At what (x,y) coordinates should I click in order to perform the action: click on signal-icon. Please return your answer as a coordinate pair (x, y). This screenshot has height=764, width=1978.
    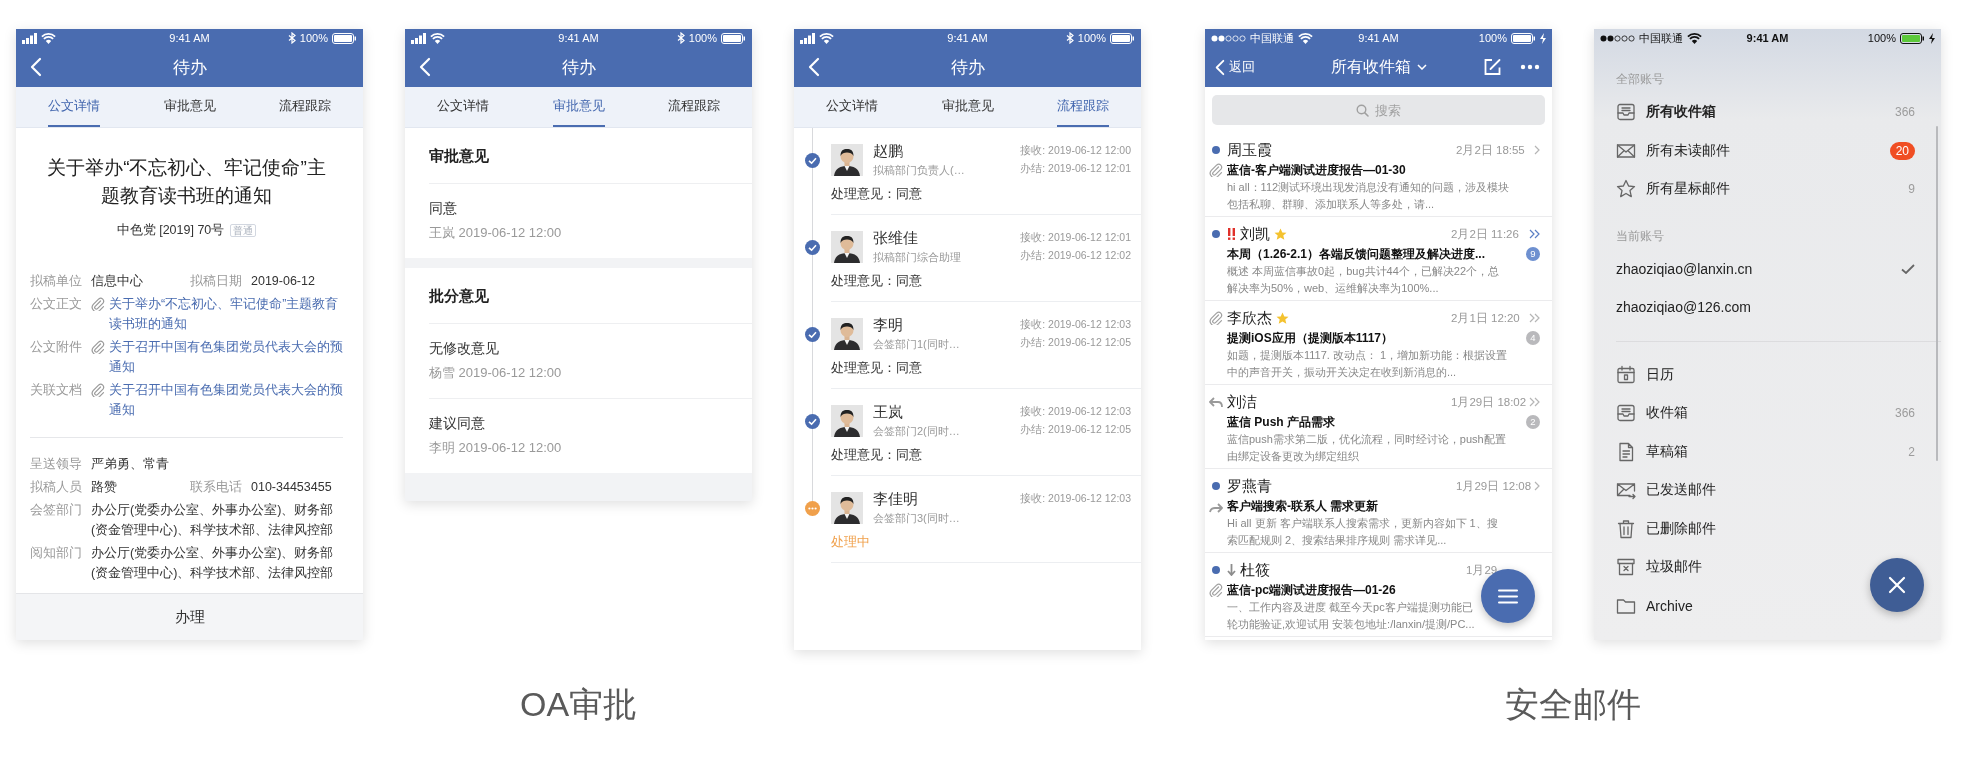
    Looking at the image, I should click on (1228, 38).